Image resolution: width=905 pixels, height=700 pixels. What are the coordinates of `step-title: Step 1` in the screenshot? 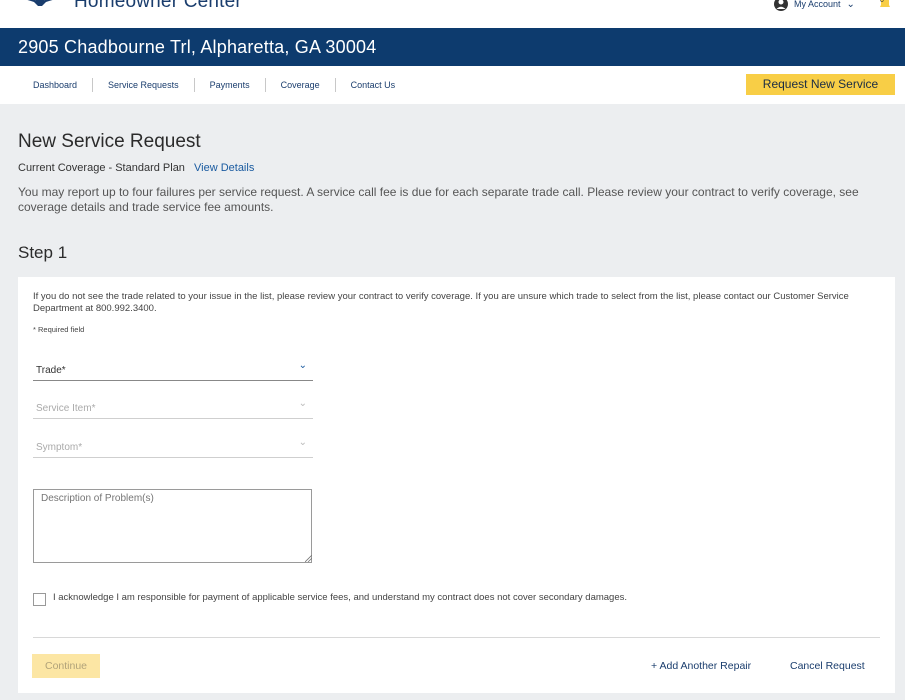 It's located at (43, 252).